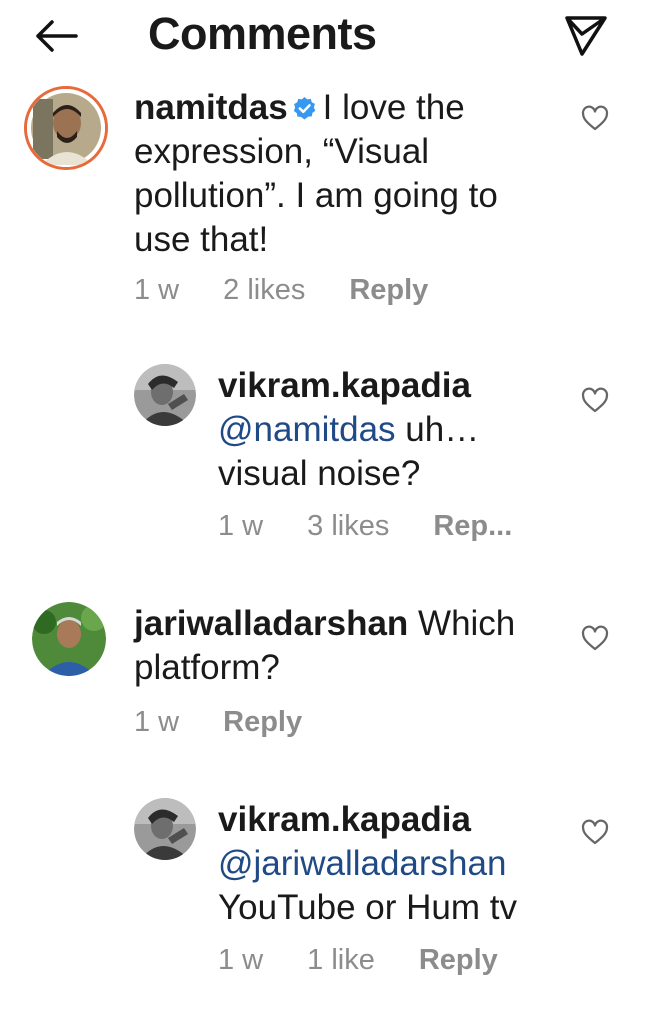  What do you see at coordinates (344, 646) in the screenshot?
I see `comment-body: jariwalladarshan Which platform?` at bounding box center [344, 646].